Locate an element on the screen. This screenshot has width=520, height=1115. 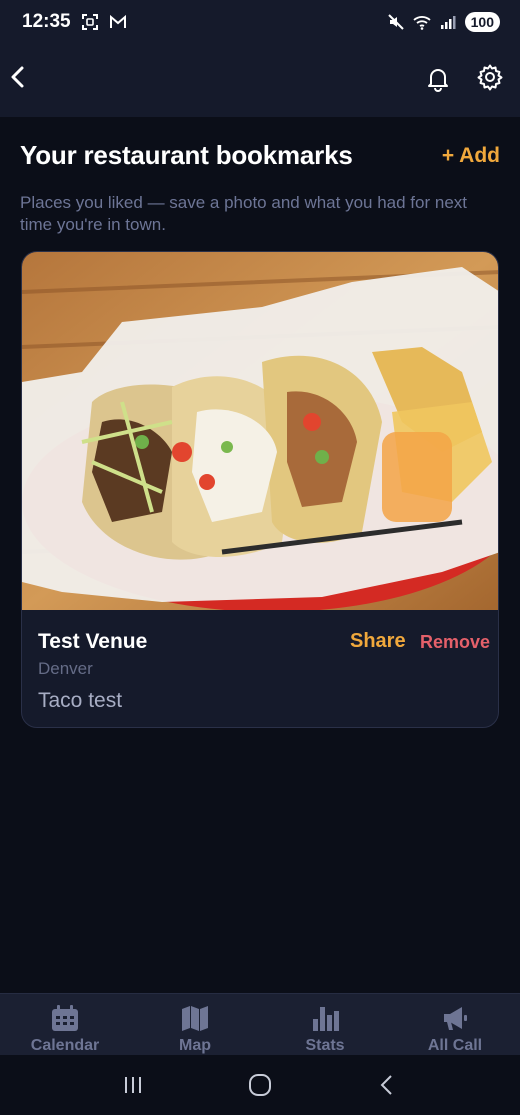
add-bookmark-button: + Add is located at coordinates (471, 156).